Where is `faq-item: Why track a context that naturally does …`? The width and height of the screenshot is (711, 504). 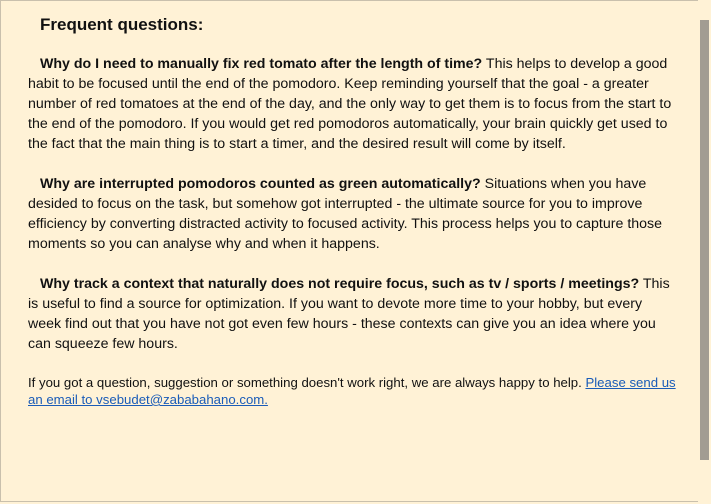 faq-item: Why track a context that naturally does … is located at coordinates (353, 314).